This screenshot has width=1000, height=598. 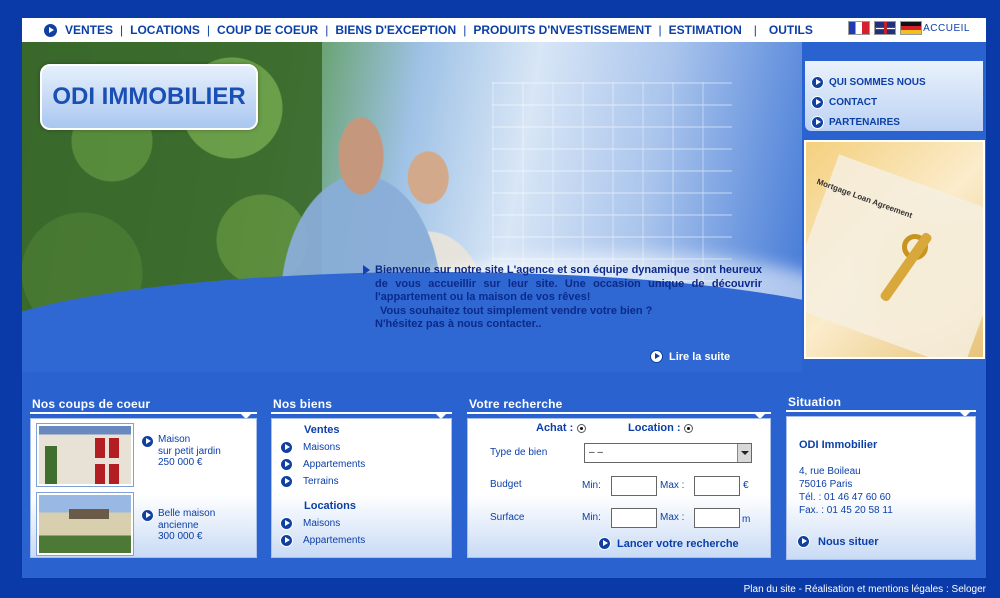 What do you see at coordinates (395, 30) in the screenshot?
I see `nav-item-biens-exception: BIENS D'EXCEPTION` at bounding box center [395, 30].